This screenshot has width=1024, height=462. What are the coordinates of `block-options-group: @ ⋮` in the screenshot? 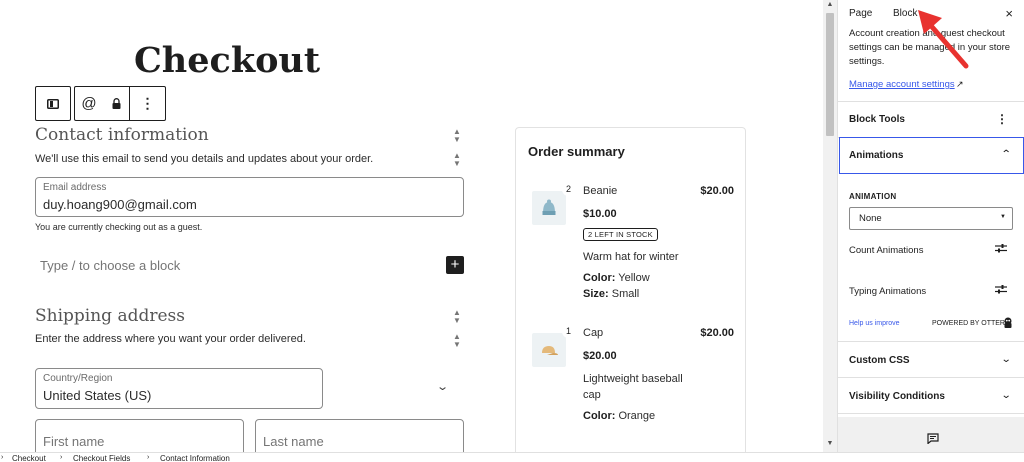 It's located at (120, 103).